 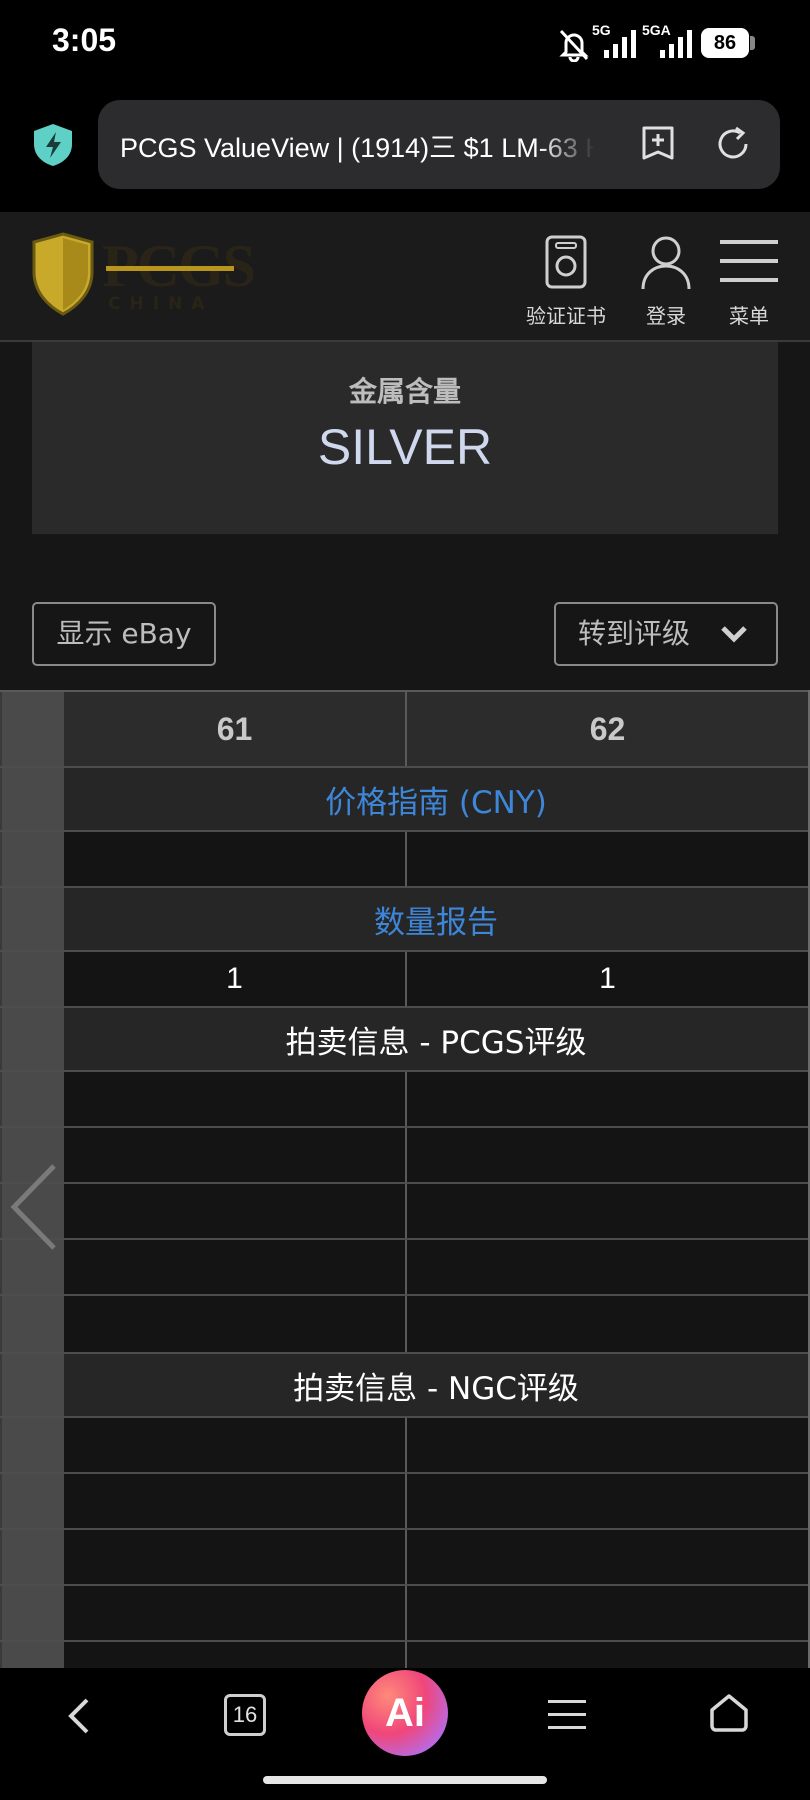 What do you see at coordinates (79, 1716) in the screenshot?
I see `back-icon` at bounding box center [79, 1716].